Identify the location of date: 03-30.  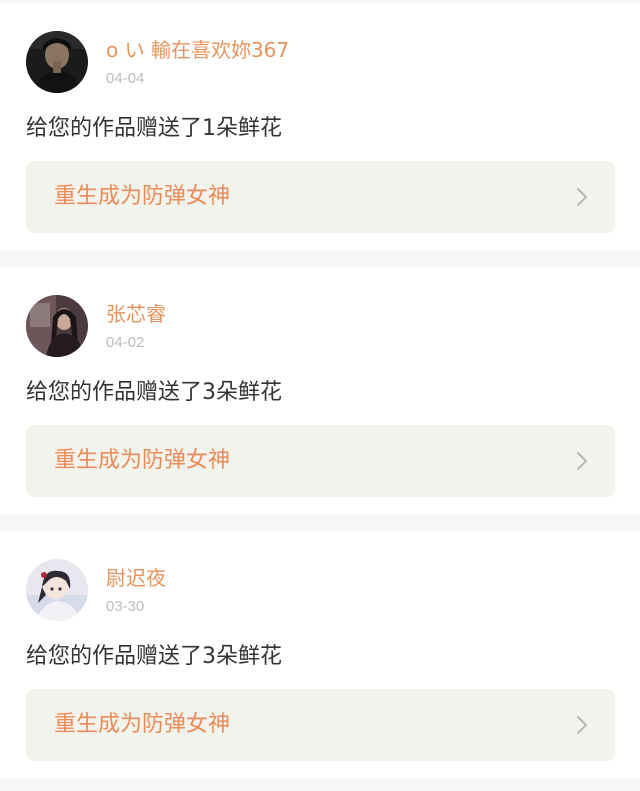
(125, 606).